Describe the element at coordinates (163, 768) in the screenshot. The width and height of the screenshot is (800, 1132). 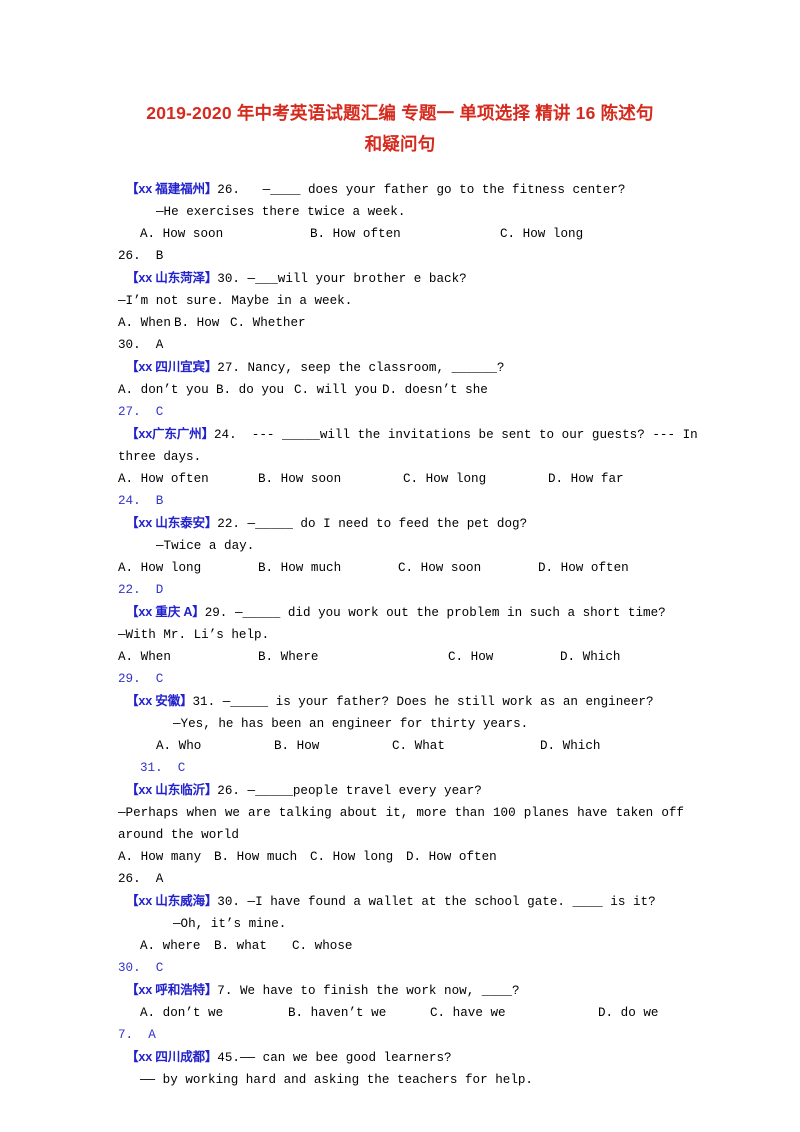
I see `answer-line: 31. C` at that location.